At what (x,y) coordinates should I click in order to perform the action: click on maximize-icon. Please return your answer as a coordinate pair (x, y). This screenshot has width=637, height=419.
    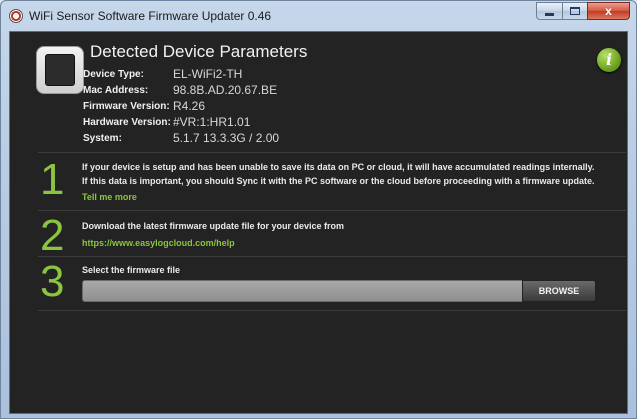
    Looking at the image, I should click on (575, 11).